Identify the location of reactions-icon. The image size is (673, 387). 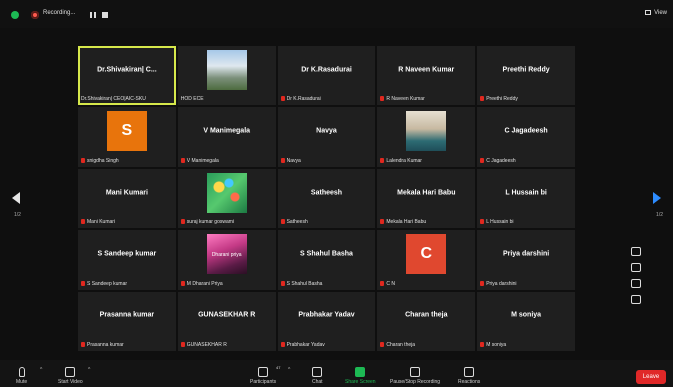
(469, 372).